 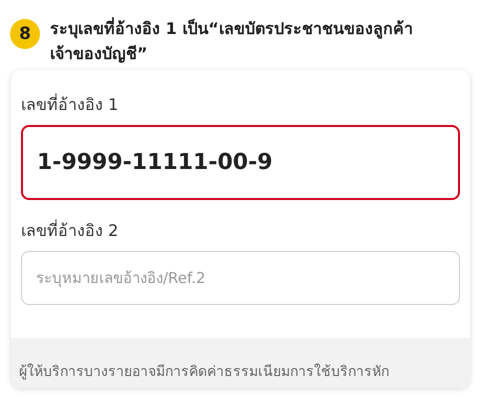 I want to click on step-number-badge: 8, so click(x=25, y=34).